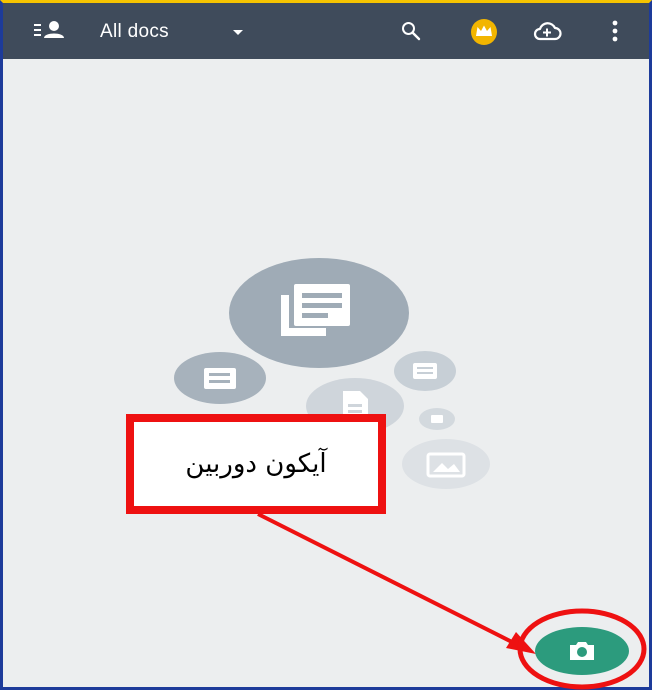 The image size is (652, 690). Describe the element at coordinates (582, 649) in the screenshot. I see `fab-highlight-ring` at that location.